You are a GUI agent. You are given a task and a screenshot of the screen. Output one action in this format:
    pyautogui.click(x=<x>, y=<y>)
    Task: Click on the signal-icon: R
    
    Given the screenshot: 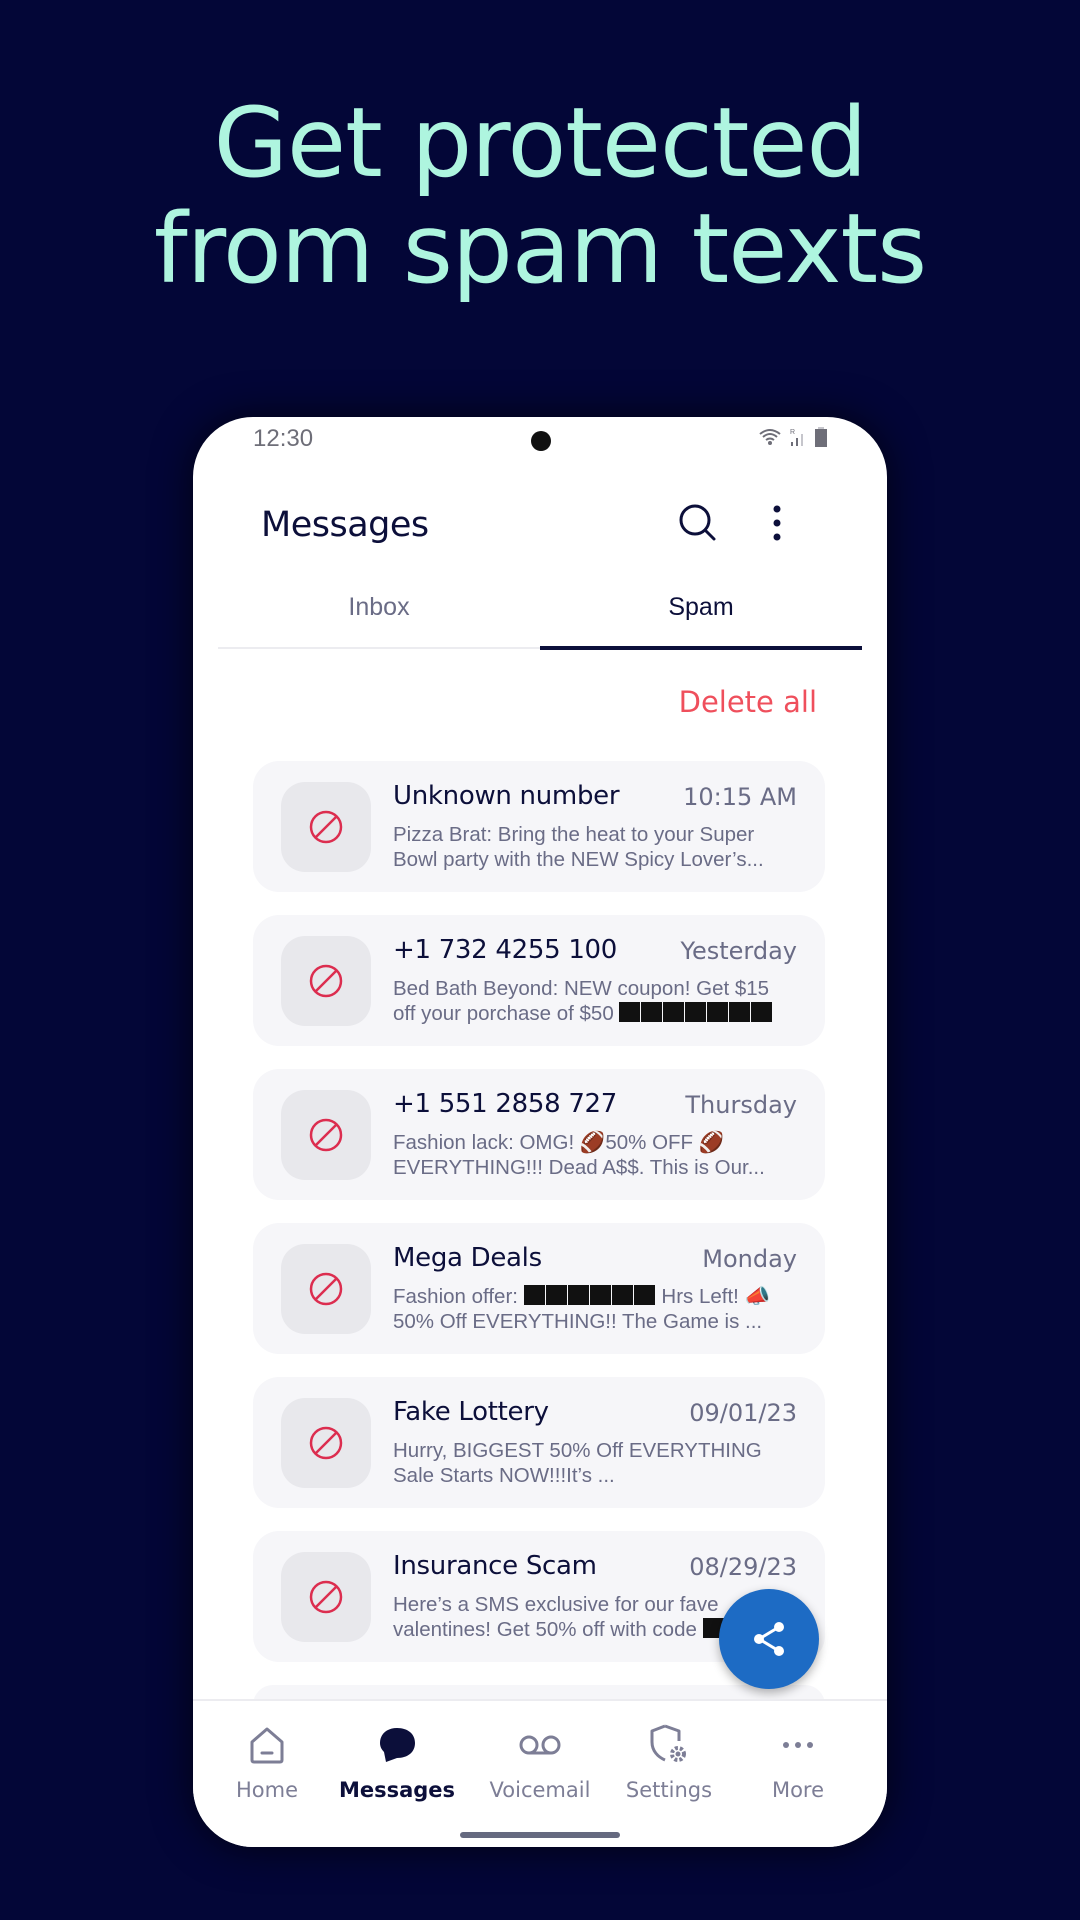 What is the action you would take?
    pyautogui.click(x=796, y=437)
    